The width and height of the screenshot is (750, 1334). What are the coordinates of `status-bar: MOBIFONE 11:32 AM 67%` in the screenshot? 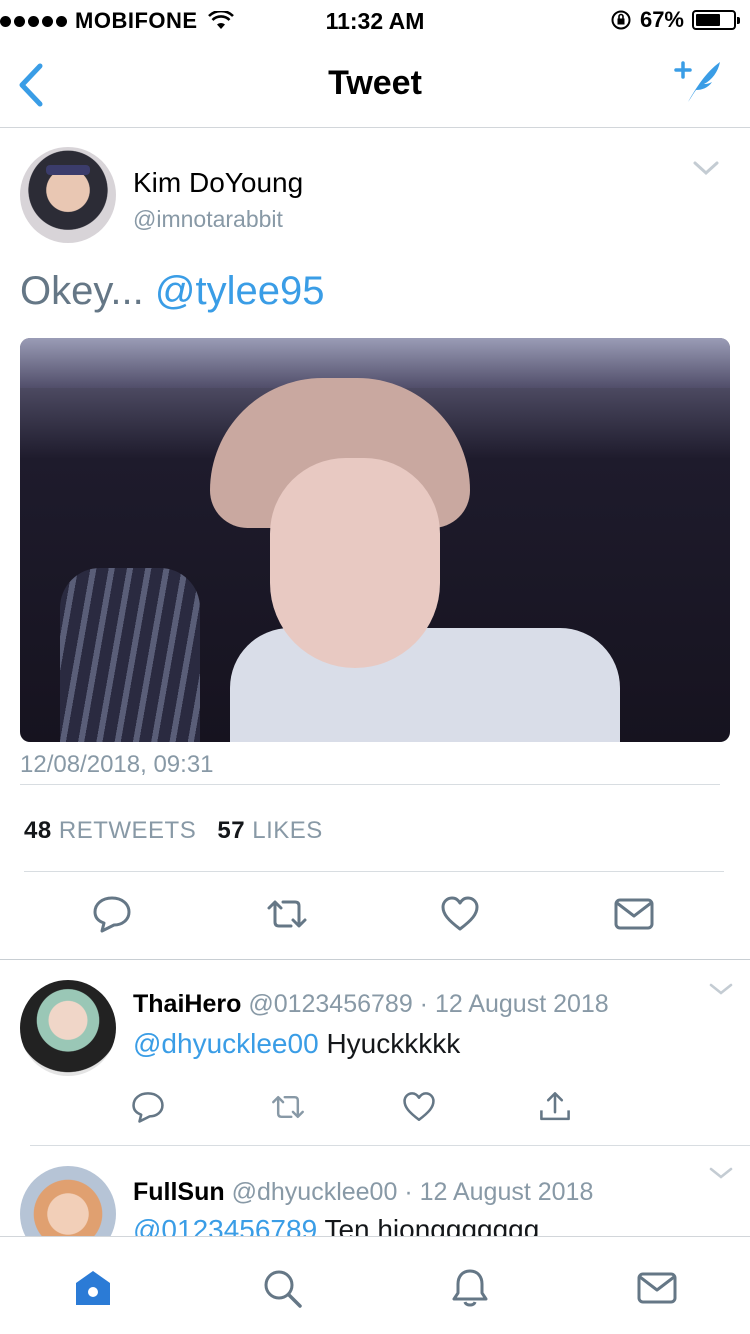 It's located at (375, 20).